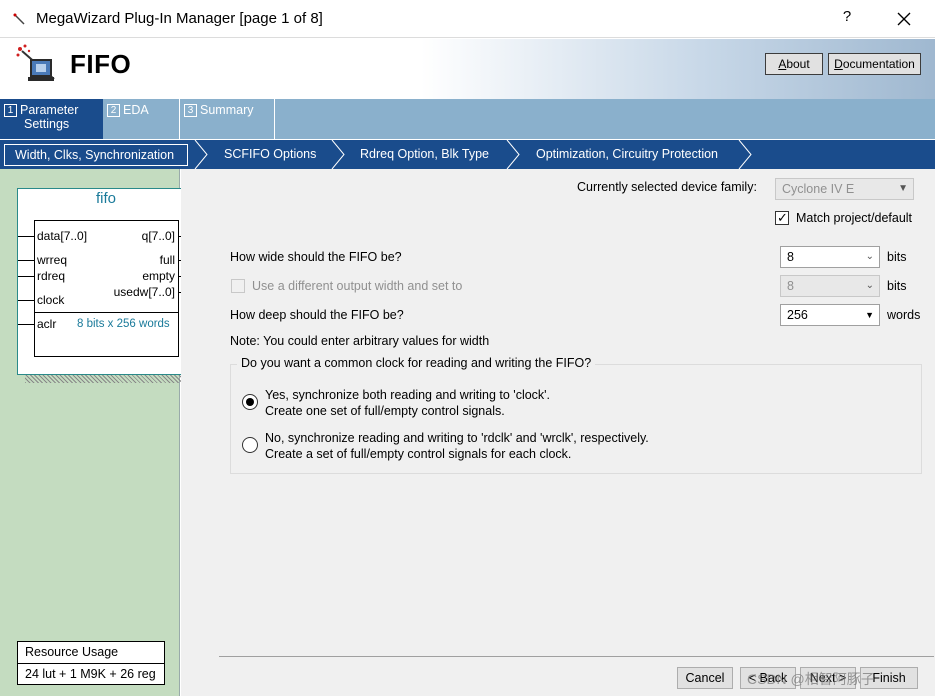  What do you see at coordinates (878, 64) in the screenshot?
I see `documentation-button-label: ocumentation` at bounding box center [878, 64].